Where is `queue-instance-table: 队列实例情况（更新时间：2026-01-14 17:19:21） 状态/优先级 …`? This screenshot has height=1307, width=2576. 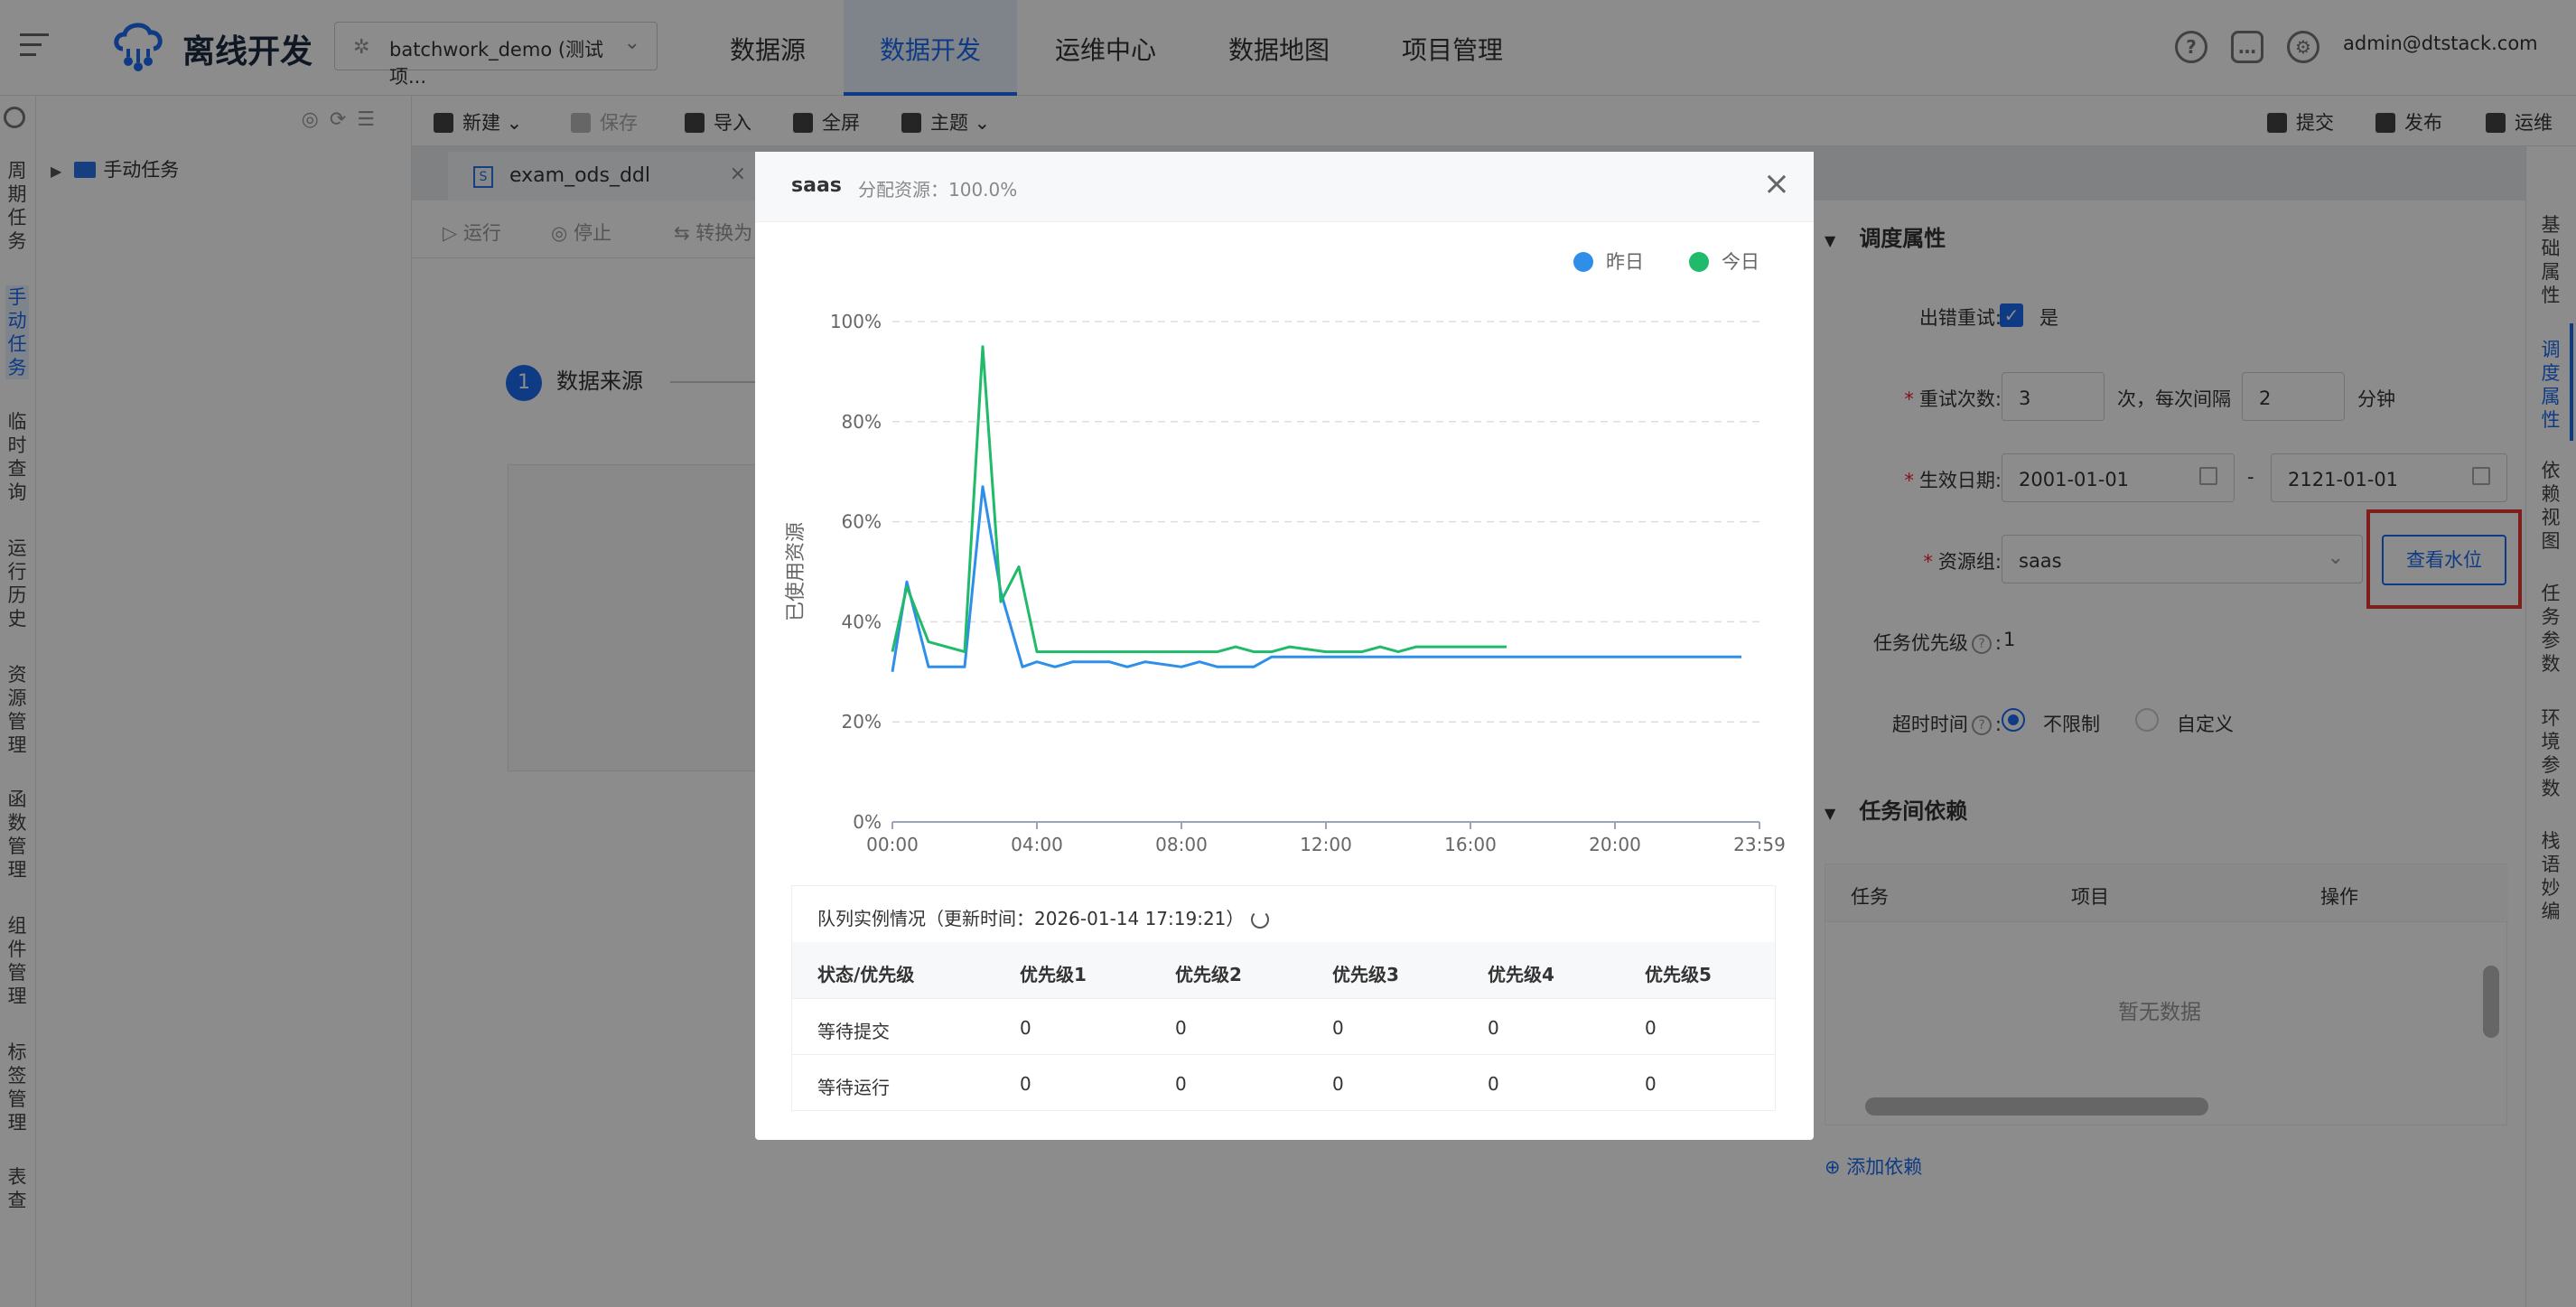
queue-instance-table: 队列实例情况（更新时间：2026-01-14 17:19:21） 状态/优先级 … is located at coordinates (1284, 998).